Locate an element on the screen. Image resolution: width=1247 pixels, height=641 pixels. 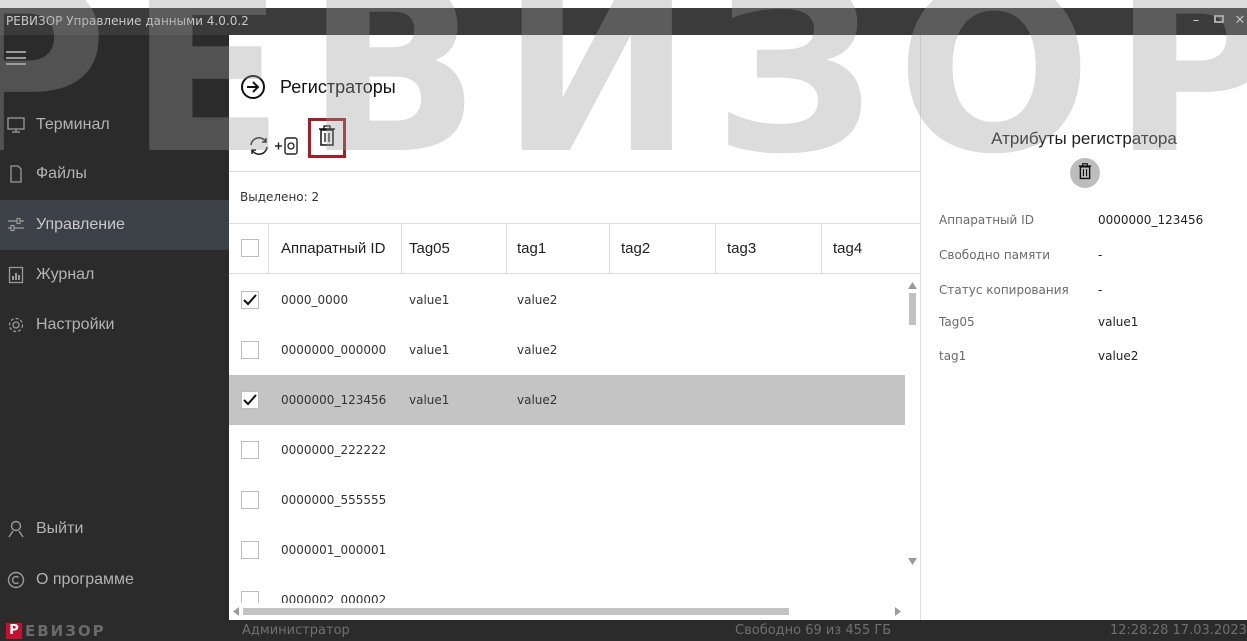
sidebar-item-label: Выйти is located at coordinates (60, 528).